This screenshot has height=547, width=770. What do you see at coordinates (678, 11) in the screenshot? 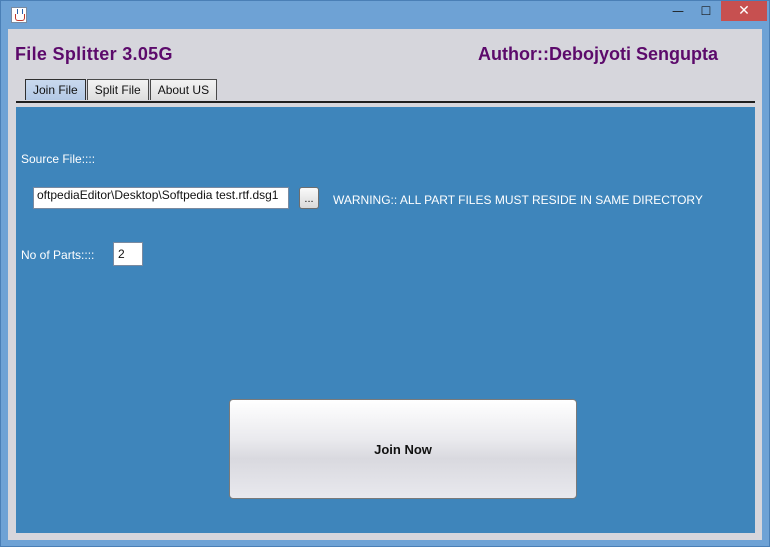
I see `minimize-icon: —` at bounding box center [678, 11].